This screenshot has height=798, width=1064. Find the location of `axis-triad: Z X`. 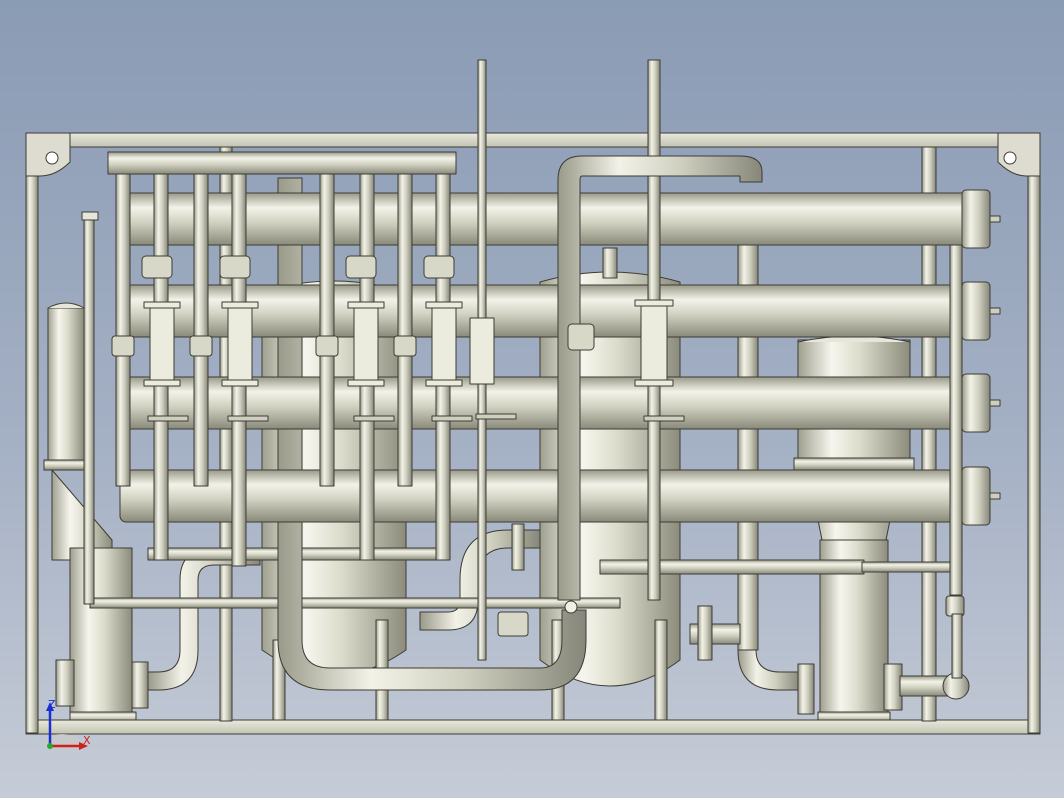

axis-triad: Z X is located at coordinates (70, 728).